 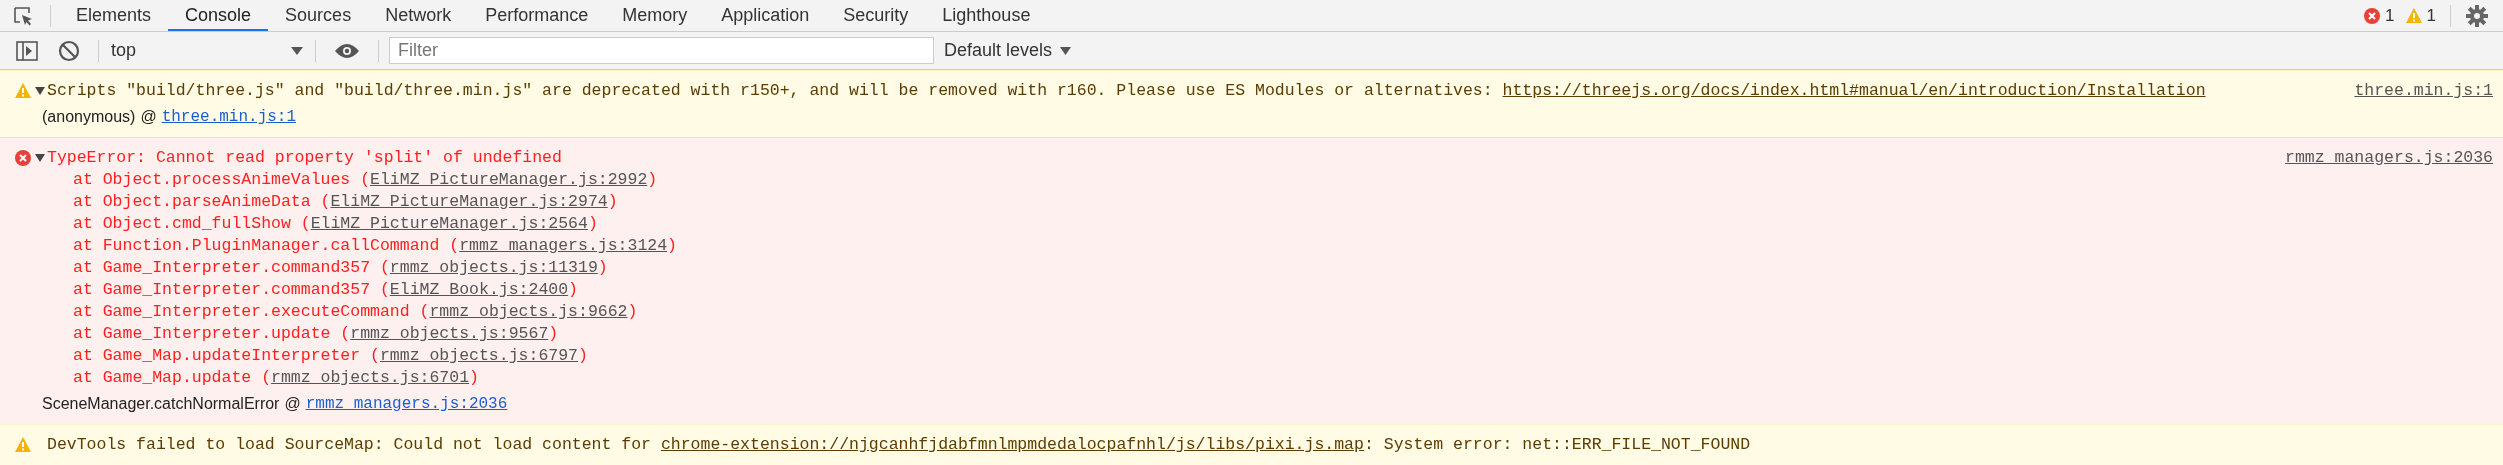 I want to click on caller-name: SceneManager.catchNormalError, so click(x=161, y=404).